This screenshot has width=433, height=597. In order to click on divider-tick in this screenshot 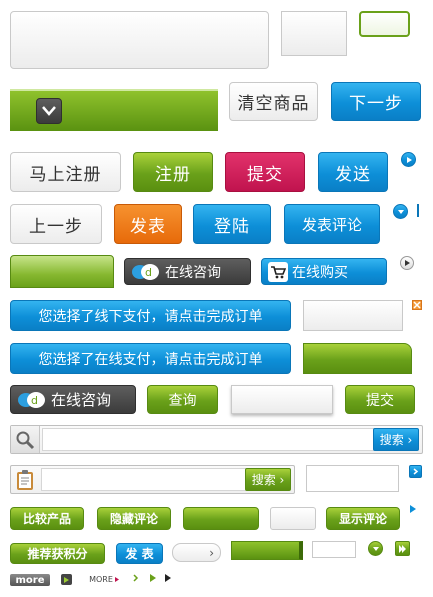, I will do `click(418, 210)`.